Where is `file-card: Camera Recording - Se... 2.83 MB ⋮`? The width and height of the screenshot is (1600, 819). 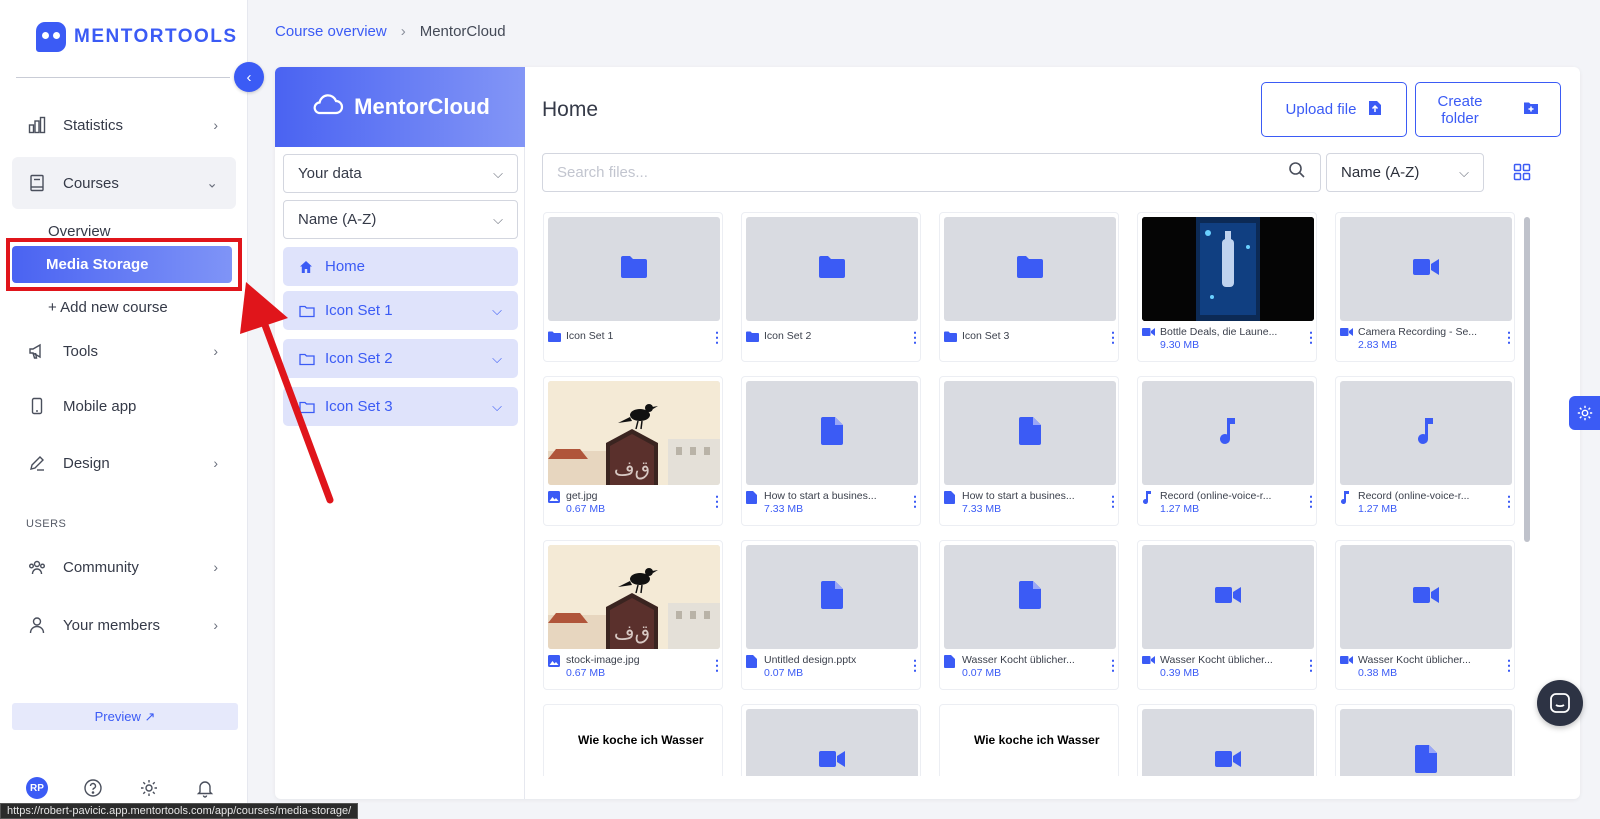
file-card: Camera Recording - Se... 2.83 MB ⋮ is located at coordinates (1425, 287).